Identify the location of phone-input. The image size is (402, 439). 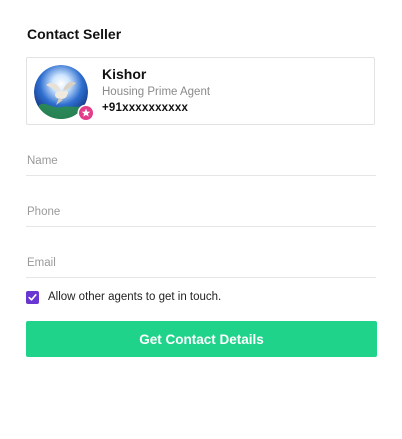
(201, 212).